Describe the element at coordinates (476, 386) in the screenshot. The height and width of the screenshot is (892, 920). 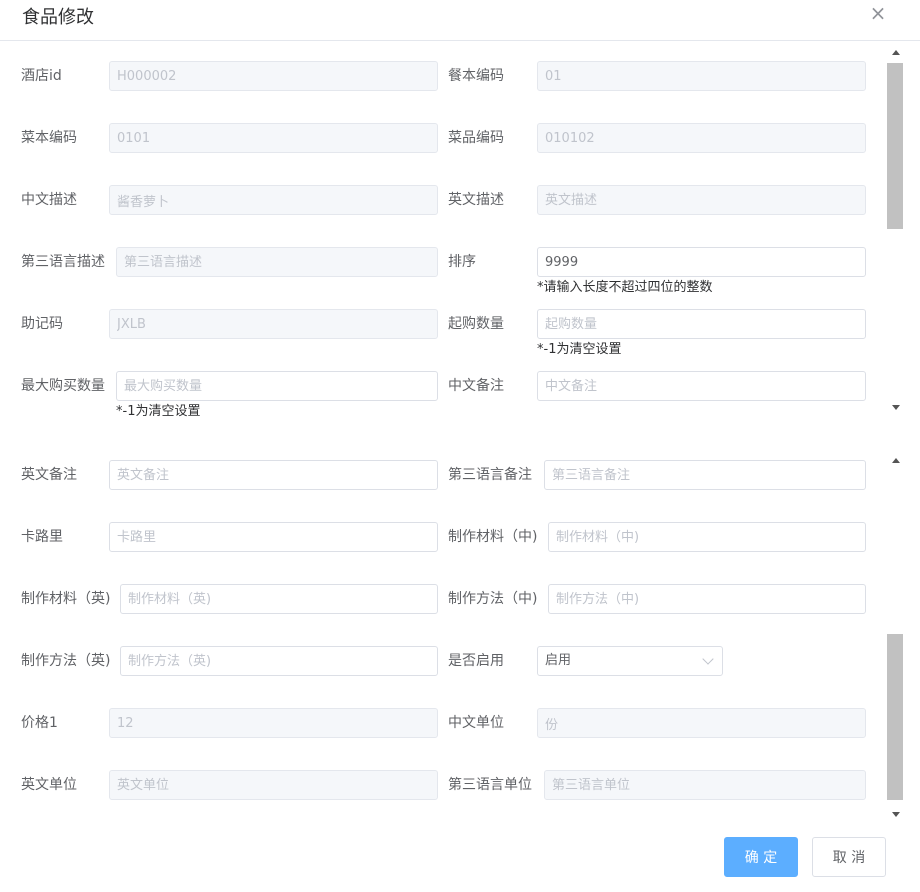
I see `note-cn-label: 中文备注` at that location.